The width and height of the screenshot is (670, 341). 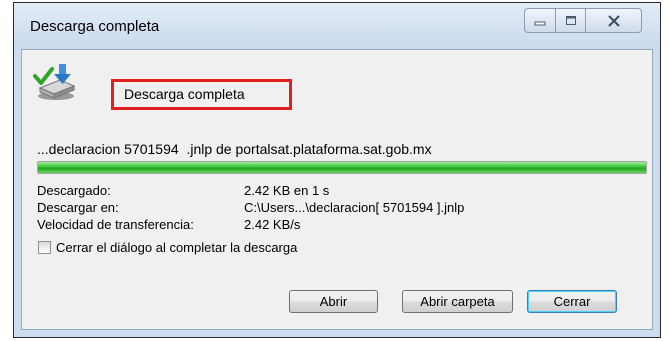 What do you see at coordinates (337, 26) in the screenshot?
I see `title-bar: Descarga completa` at bounding box center [337, 26].